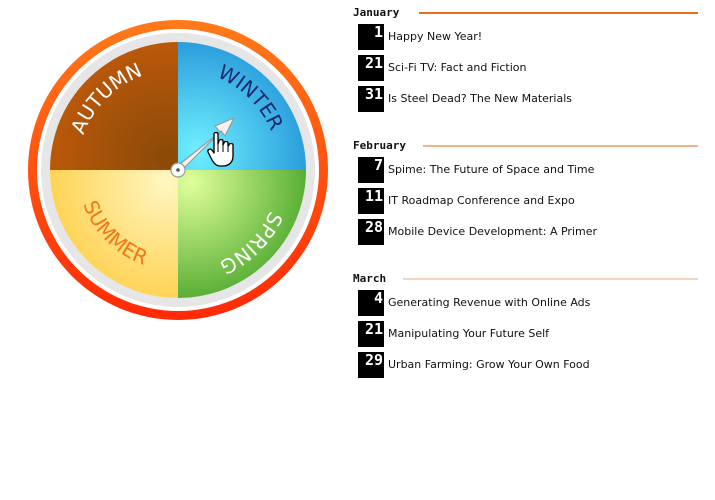 The image size is (715, 500). What do you see at coordinates (492, 232) in the screenshot?
I see `event-title: Mobile Device Development: A Primer` at bounding box center [492, 232].